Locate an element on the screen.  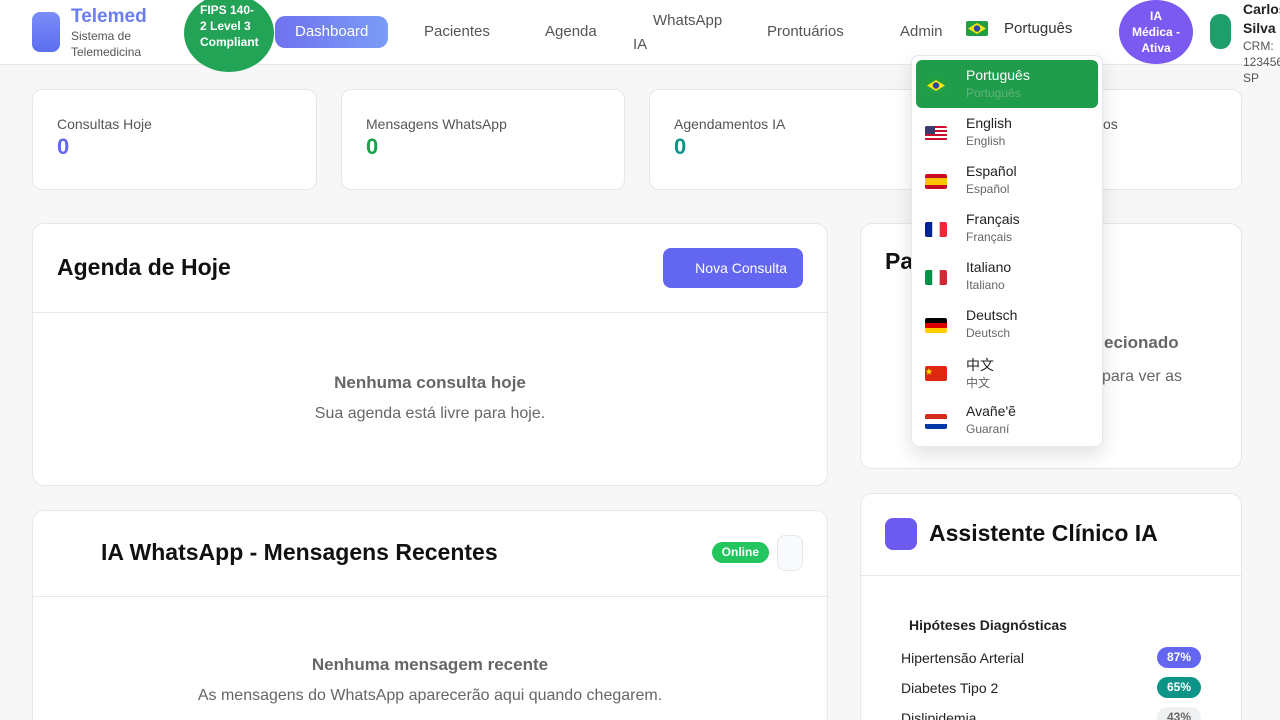
germany-flag-icon is located at coordinates (936, 325).